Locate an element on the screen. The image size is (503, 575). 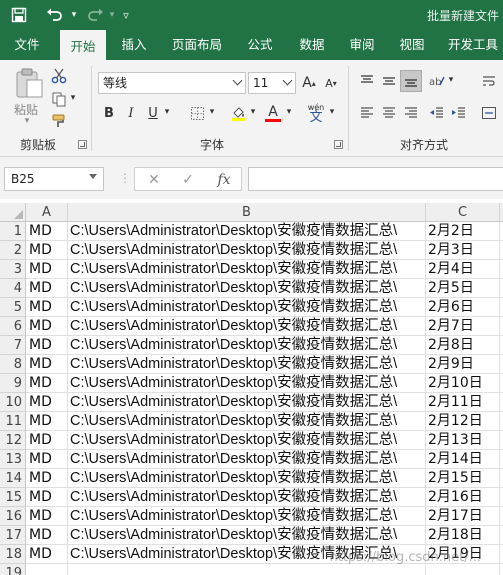
row-header: 13 is located at coordinates (13, 459).